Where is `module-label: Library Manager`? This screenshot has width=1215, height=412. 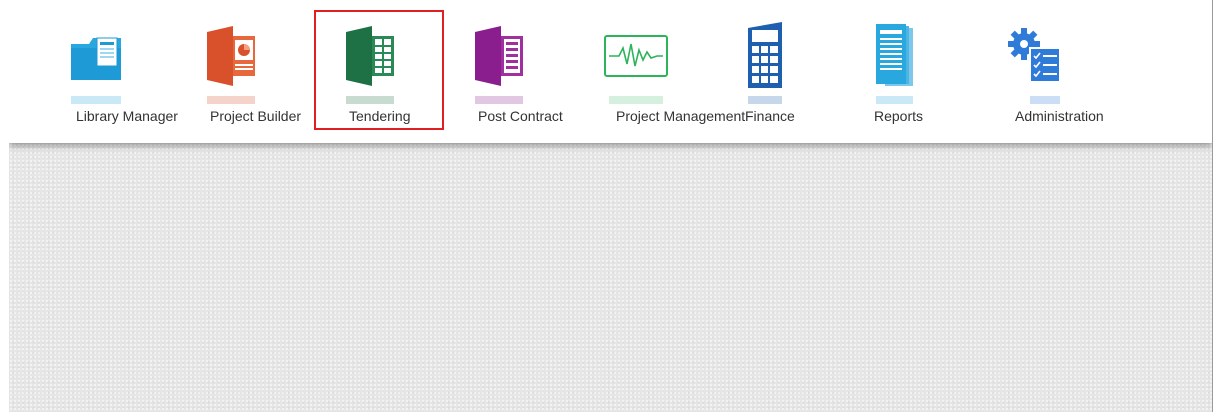
module-label: Library Manager is located at coordinates (127, 116).